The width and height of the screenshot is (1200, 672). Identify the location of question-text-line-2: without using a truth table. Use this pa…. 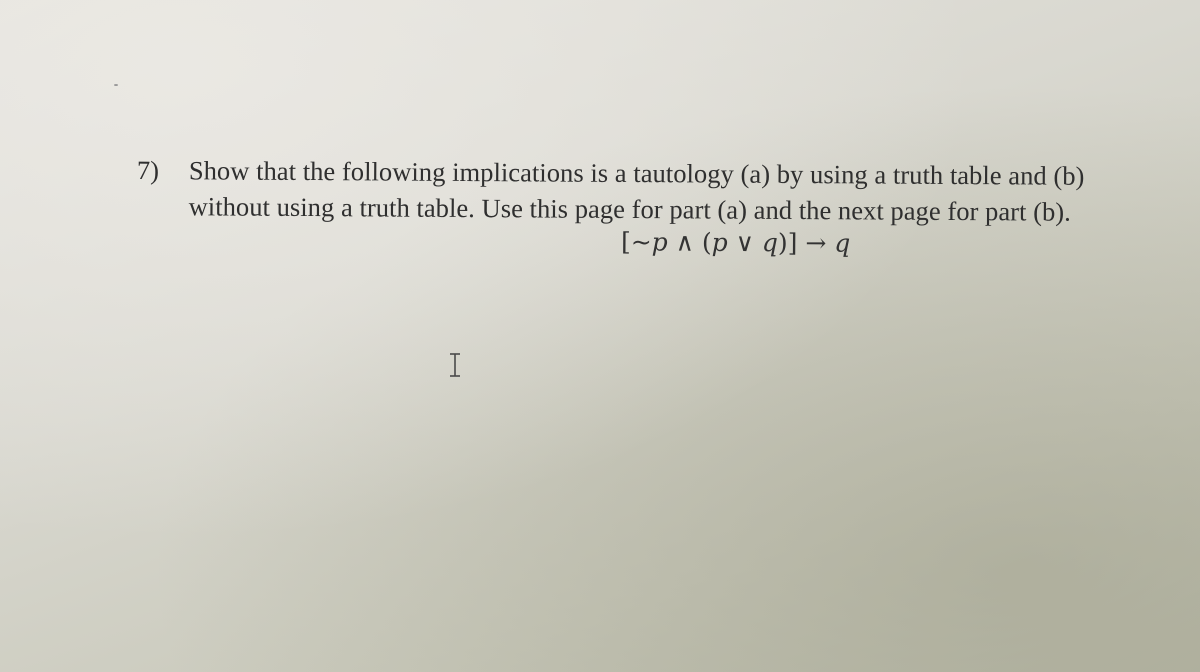
(630, 209).